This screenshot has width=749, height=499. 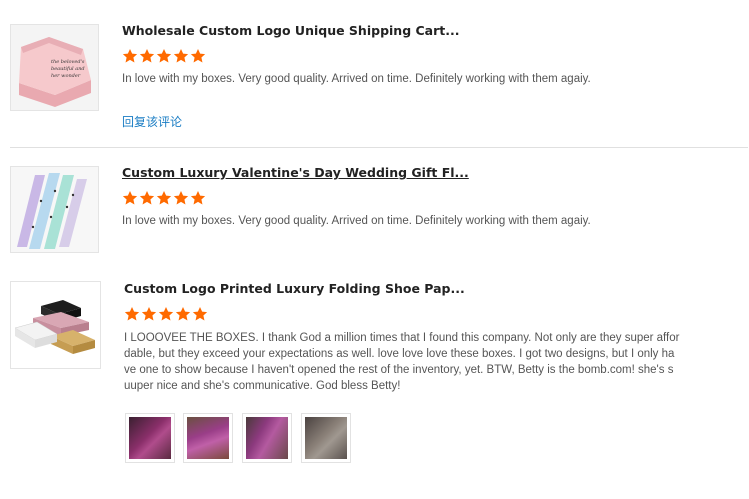 I want to click on gift-wrapping-paper-image, so click(x=54, y=209).